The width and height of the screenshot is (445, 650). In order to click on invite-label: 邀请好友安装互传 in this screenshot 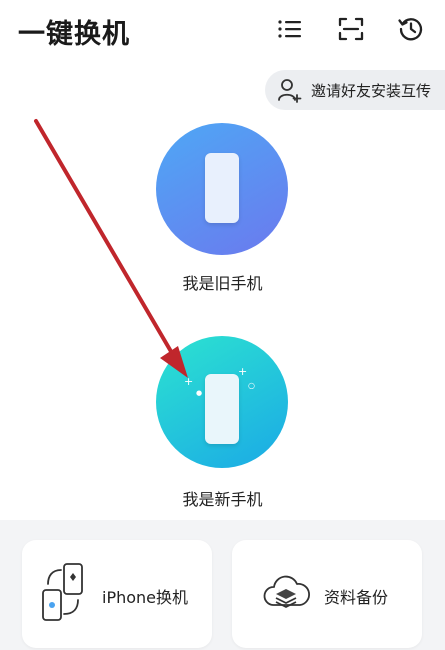, I will do `click(371, 90)`.